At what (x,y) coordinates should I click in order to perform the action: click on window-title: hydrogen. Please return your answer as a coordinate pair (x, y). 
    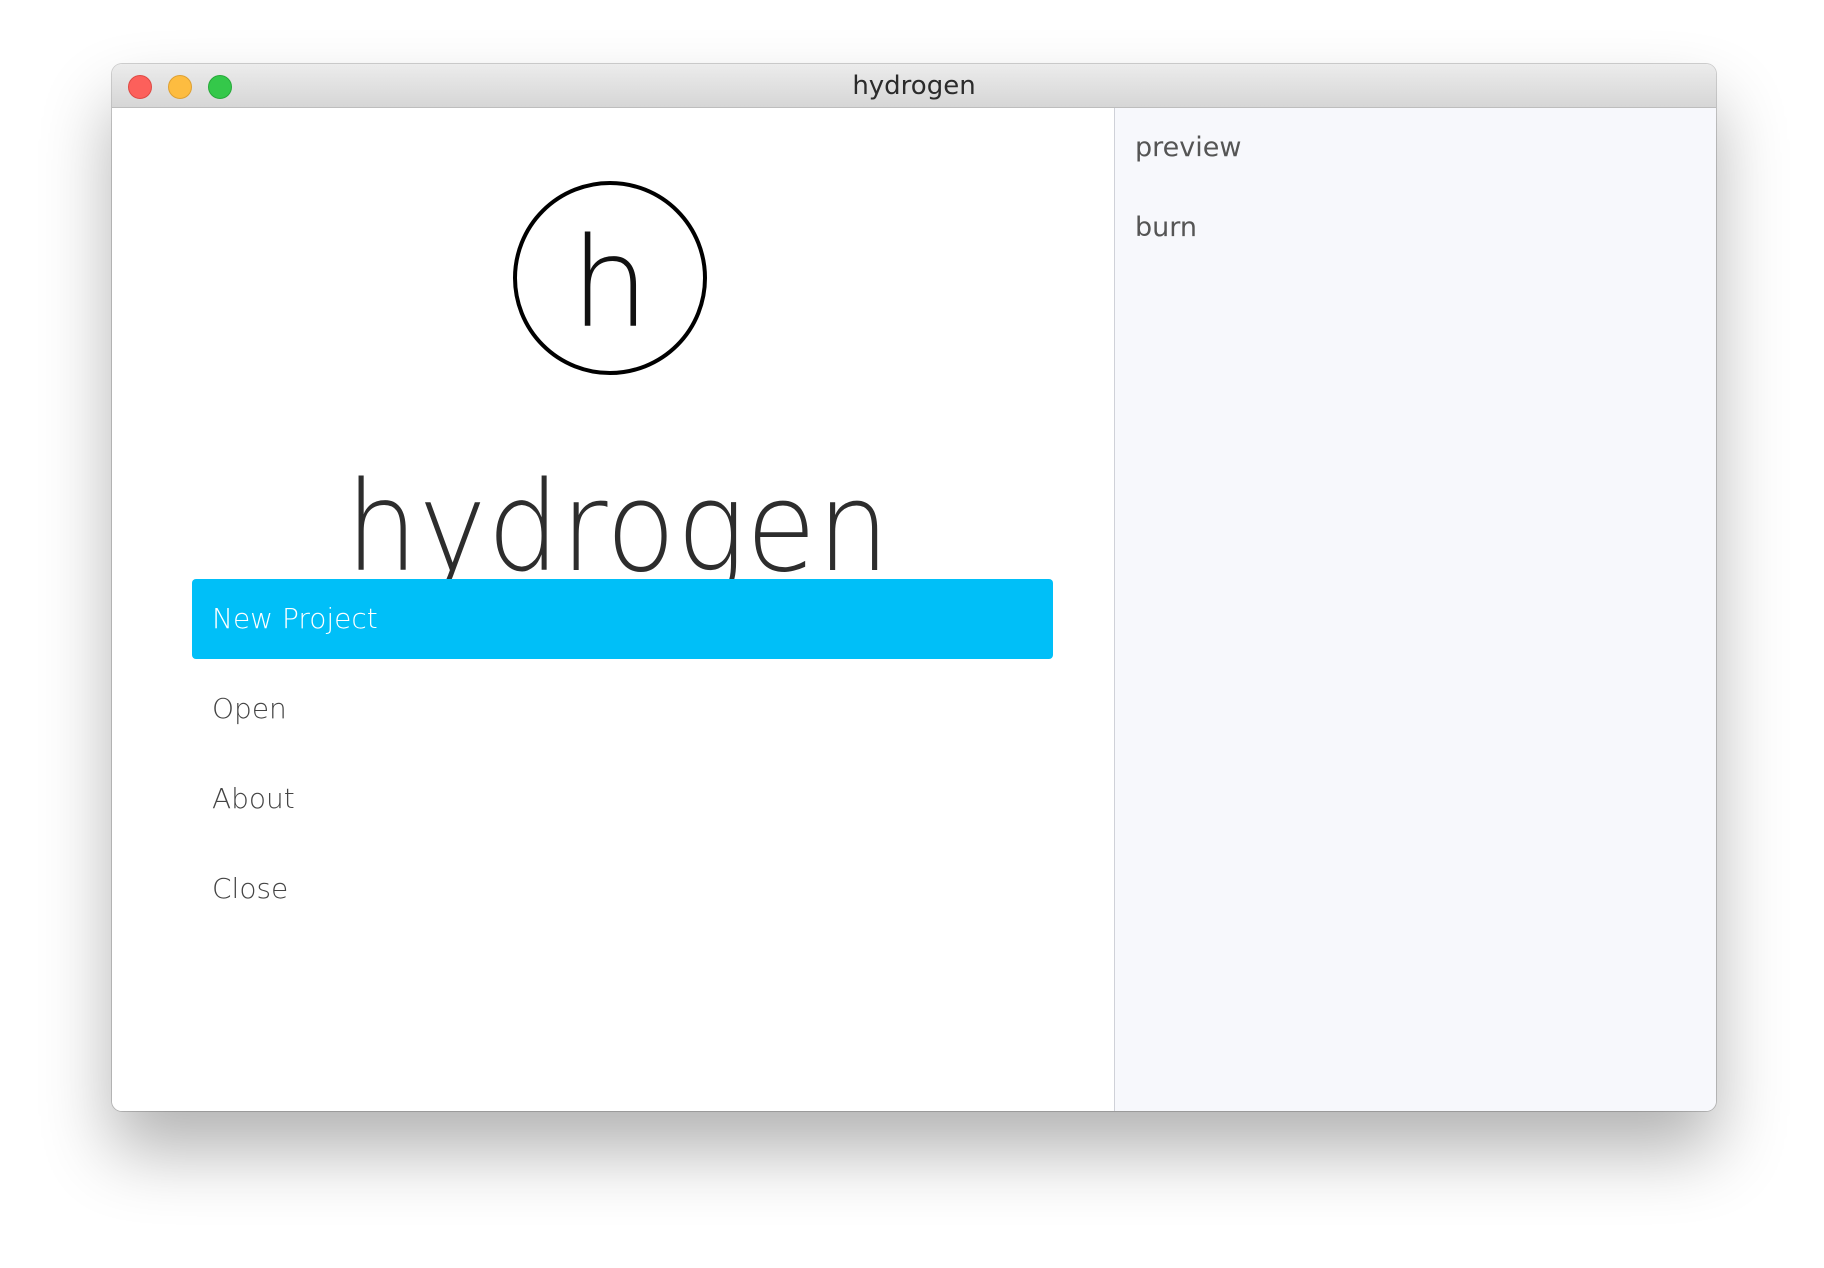
    Looking at the image, I should click on (914, 86).